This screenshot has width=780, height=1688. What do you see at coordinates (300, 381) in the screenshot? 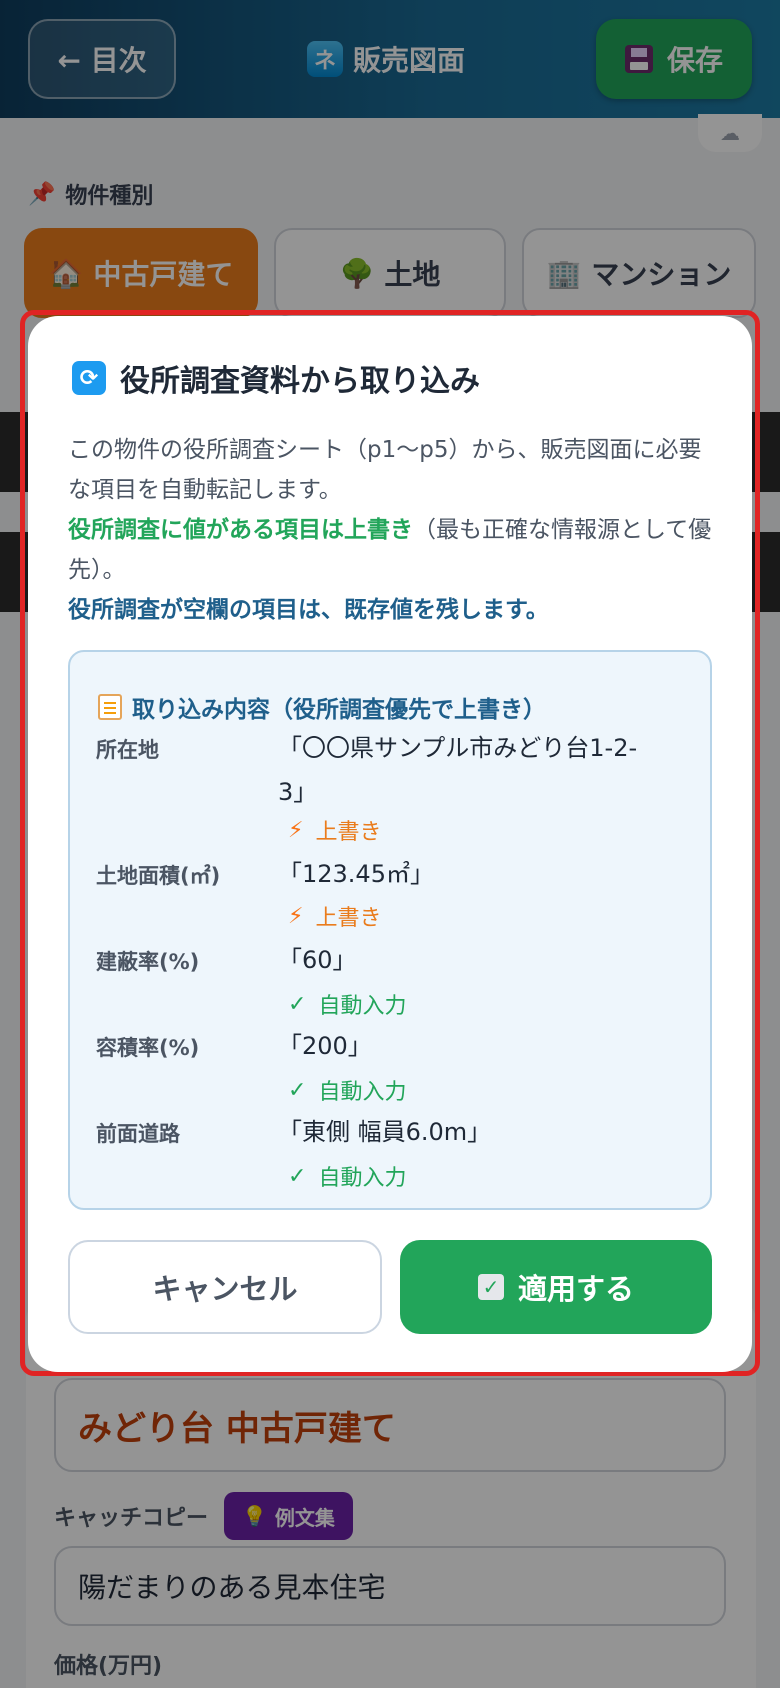
I see `dialog-title-text: 役所調査資料から取り込み` at bounding box center [300, 381].